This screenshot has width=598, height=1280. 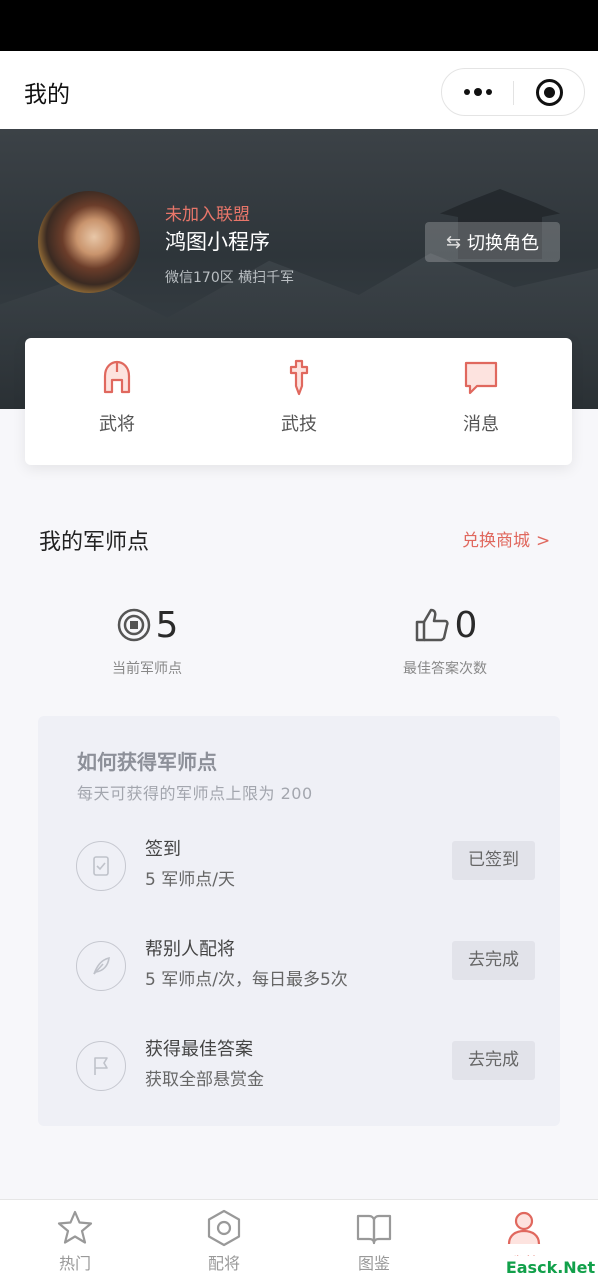 What do you see at coordinates (74, 1263) in the screenshot?
I see `tab-label: 热门` at bounding box center [74, 1263].